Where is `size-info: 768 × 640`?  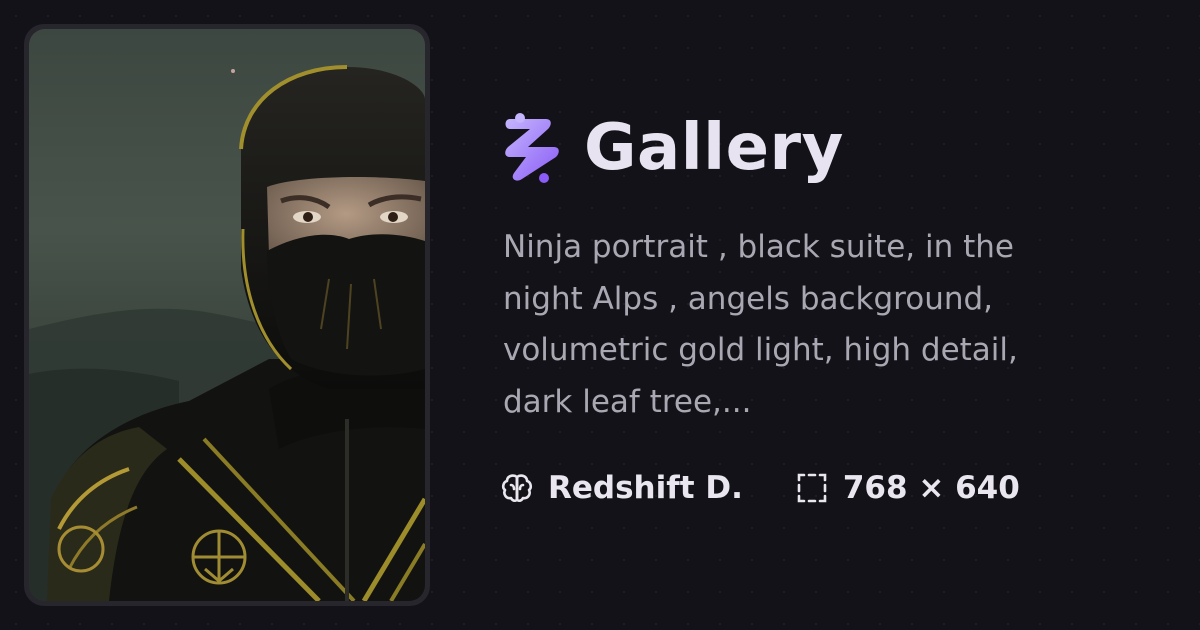
size-info: 768 × 640 is located at coordinates (907, 488).